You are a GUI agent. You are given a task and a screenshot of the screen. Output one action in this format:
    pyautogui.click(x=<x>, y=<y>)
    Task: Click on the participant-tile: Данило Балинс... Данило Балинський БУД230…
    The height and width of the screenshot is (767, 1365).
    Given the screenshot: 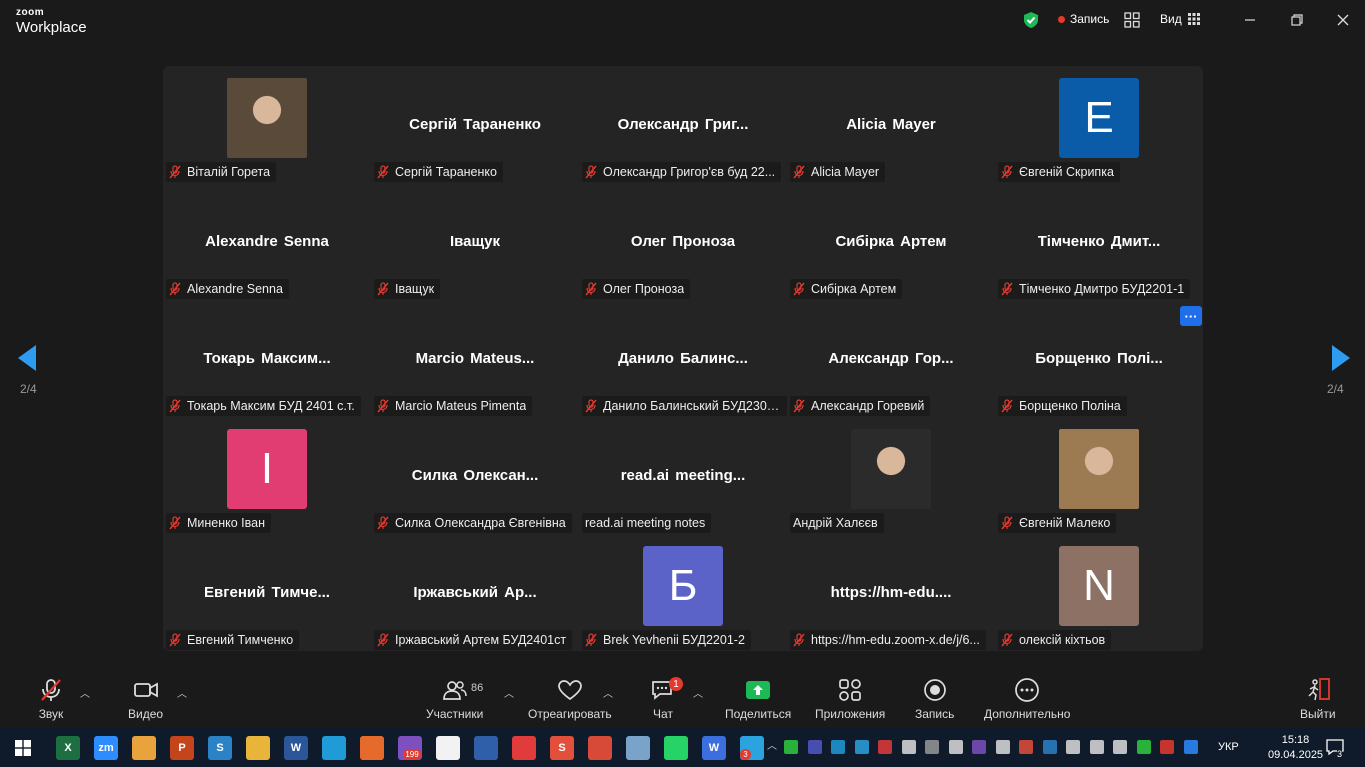 What is the action you would take?
    pyautogui.click(x=683, y=358)
    